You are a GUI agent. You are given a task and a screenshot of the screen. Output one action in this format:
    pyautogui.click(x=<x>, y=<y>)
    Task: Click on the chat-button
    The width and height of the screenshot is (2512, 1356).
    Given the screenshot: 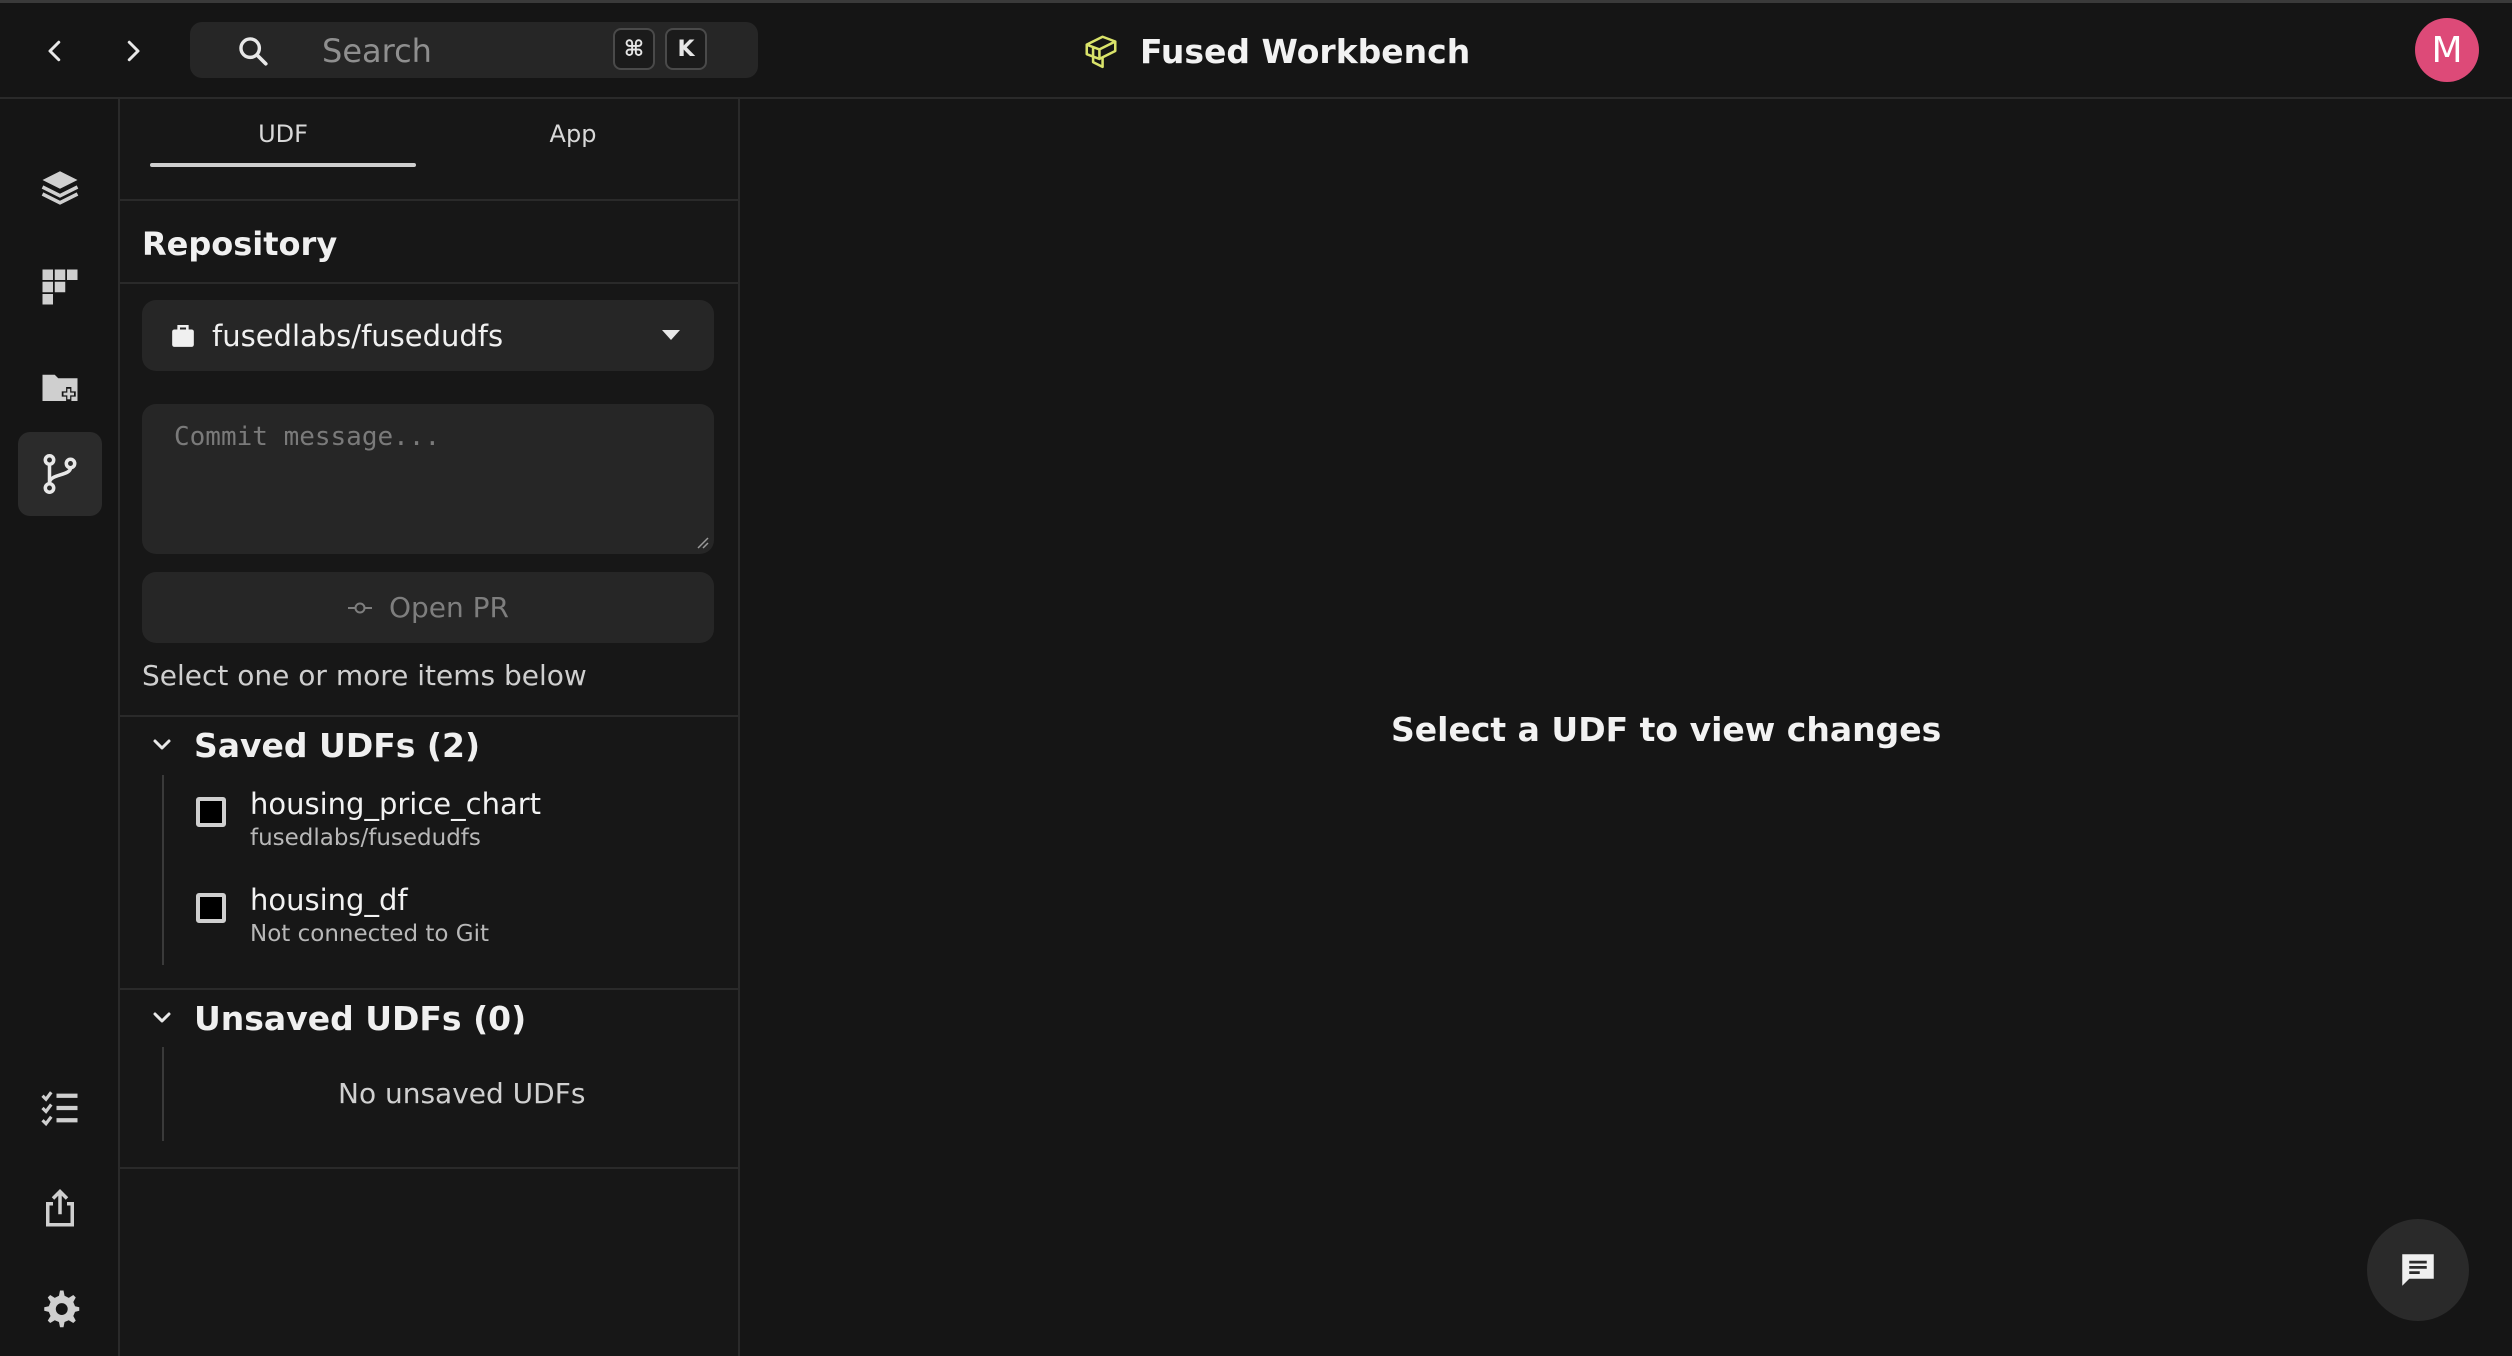 What is the action you would take?
    pyautogui.click(x=2418, y=1270)
    